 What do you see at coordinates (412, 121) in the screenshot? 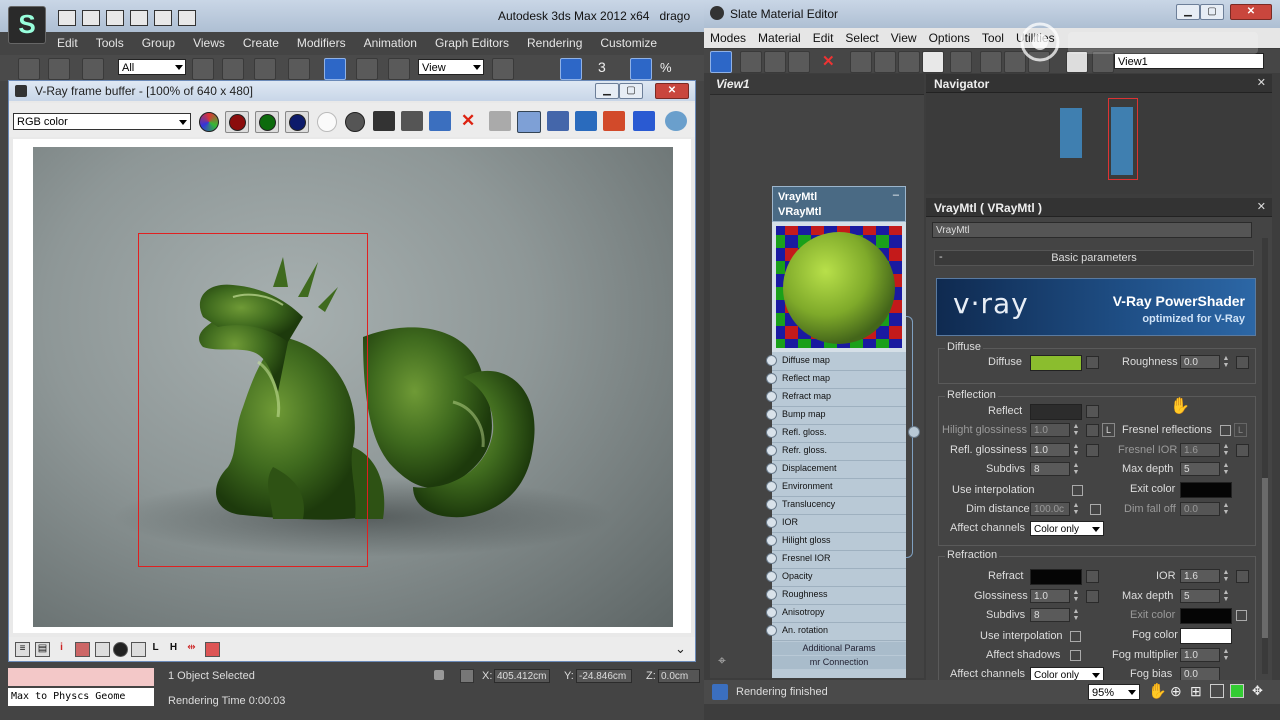
I see `clone-frame-buffer-icon` at bounding box center [412, 121].